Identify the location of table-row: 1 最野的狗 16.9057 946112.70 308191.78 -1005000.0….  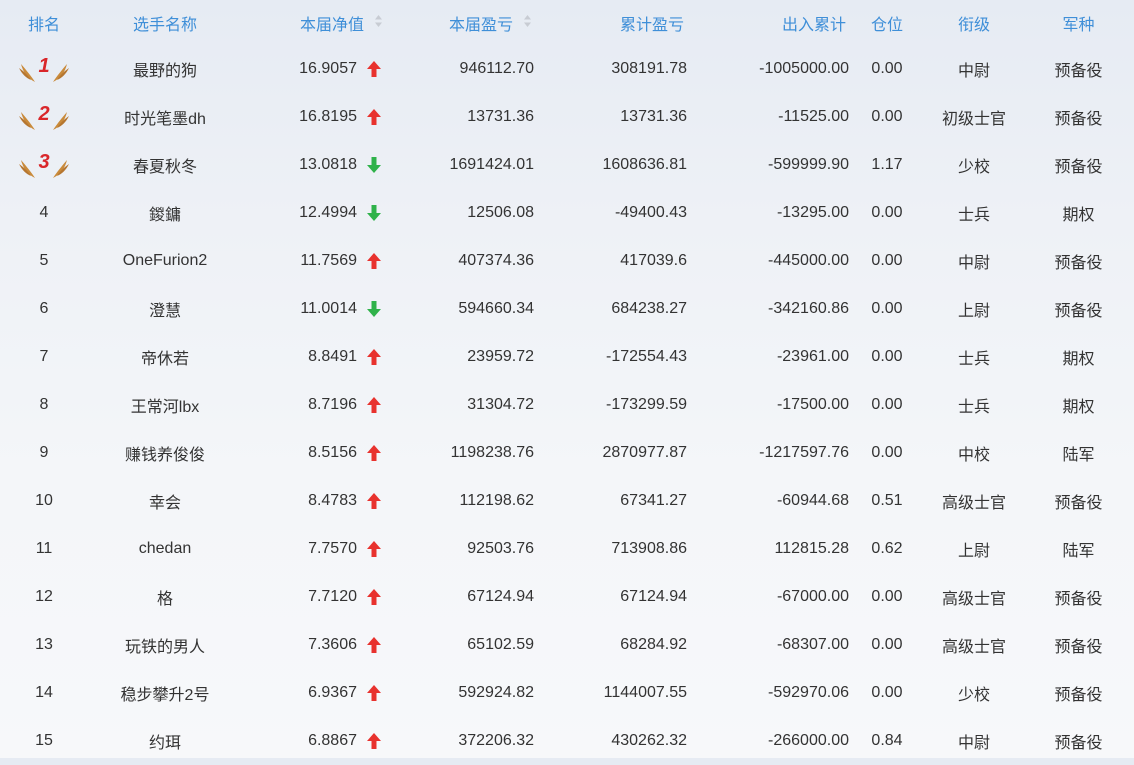
(567, 69).